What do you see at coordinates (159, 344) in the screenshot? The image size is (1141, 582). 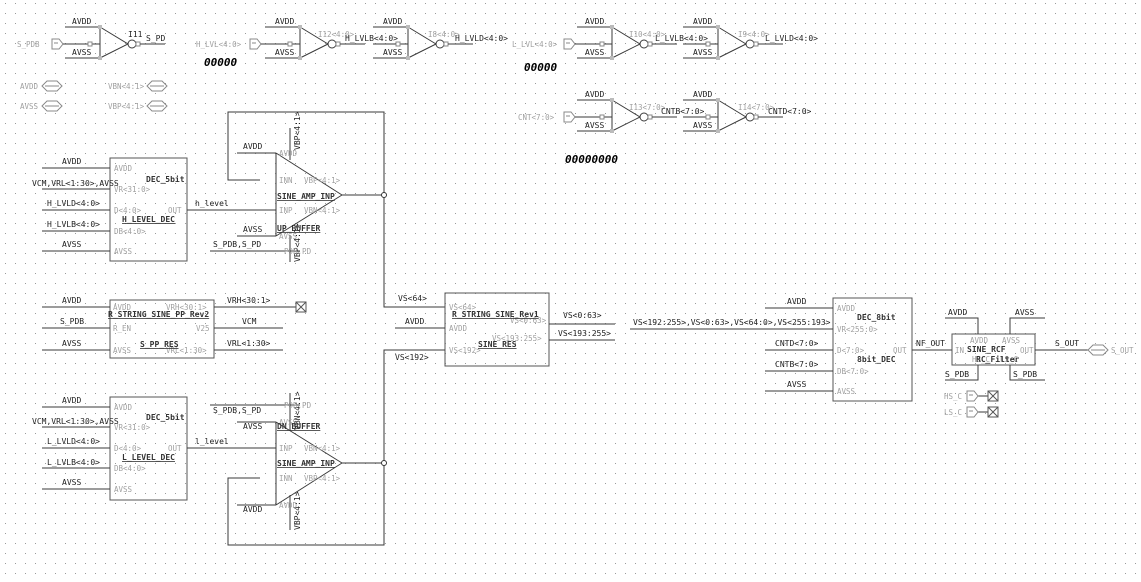 I see `instance-name: S_PP_RES` at bounding box center [159, 344].